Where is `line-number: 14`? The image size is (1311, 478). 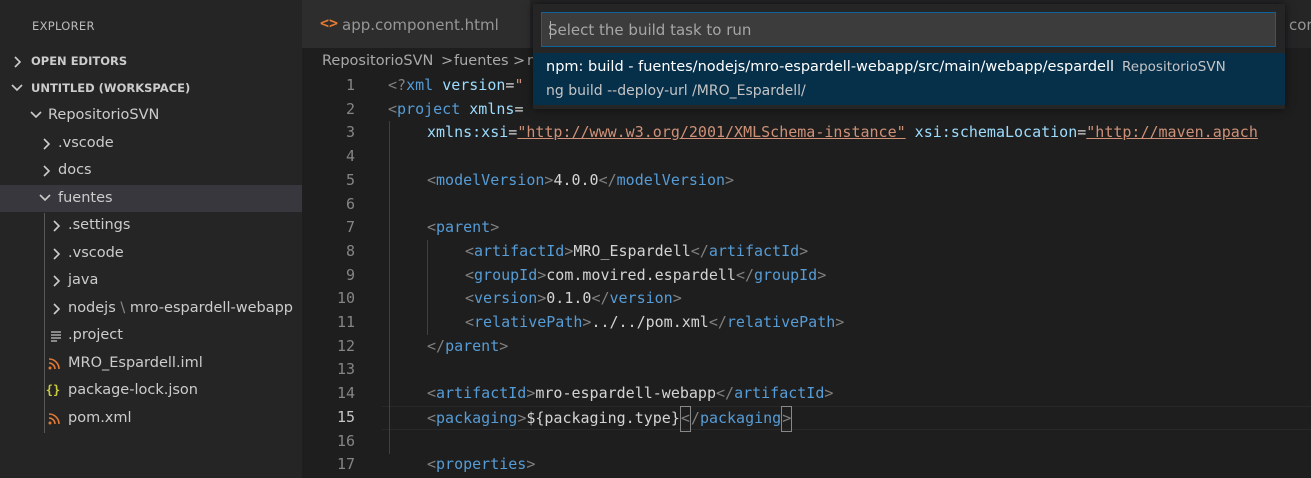
line-number: 14 is located at coordinates (345, 393).